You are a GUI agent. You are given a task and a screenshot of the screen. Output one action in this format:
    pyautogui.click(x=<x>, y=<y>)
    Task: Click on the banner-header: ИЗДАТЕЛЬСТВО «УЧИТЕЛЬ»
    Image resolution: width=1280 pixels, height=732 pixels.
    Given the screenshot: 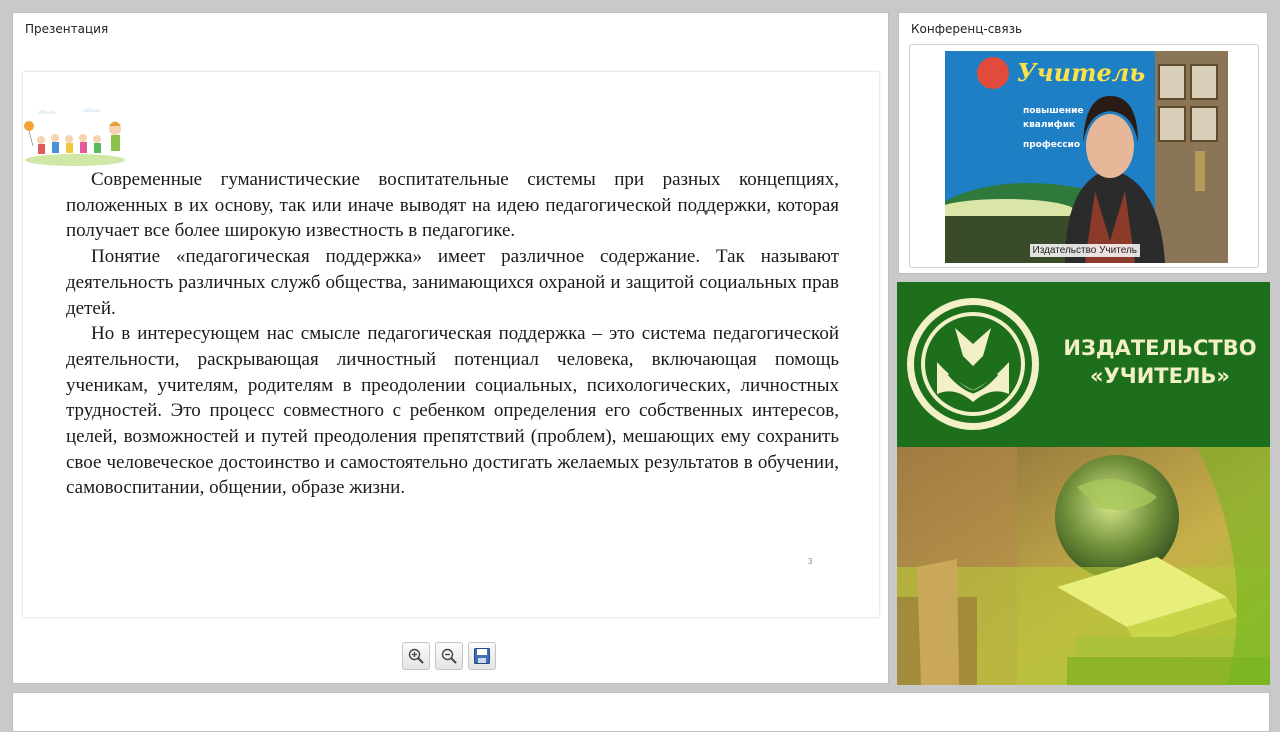 What is the action you would take?
    pyautogui.click(x=1083, y=364)
    